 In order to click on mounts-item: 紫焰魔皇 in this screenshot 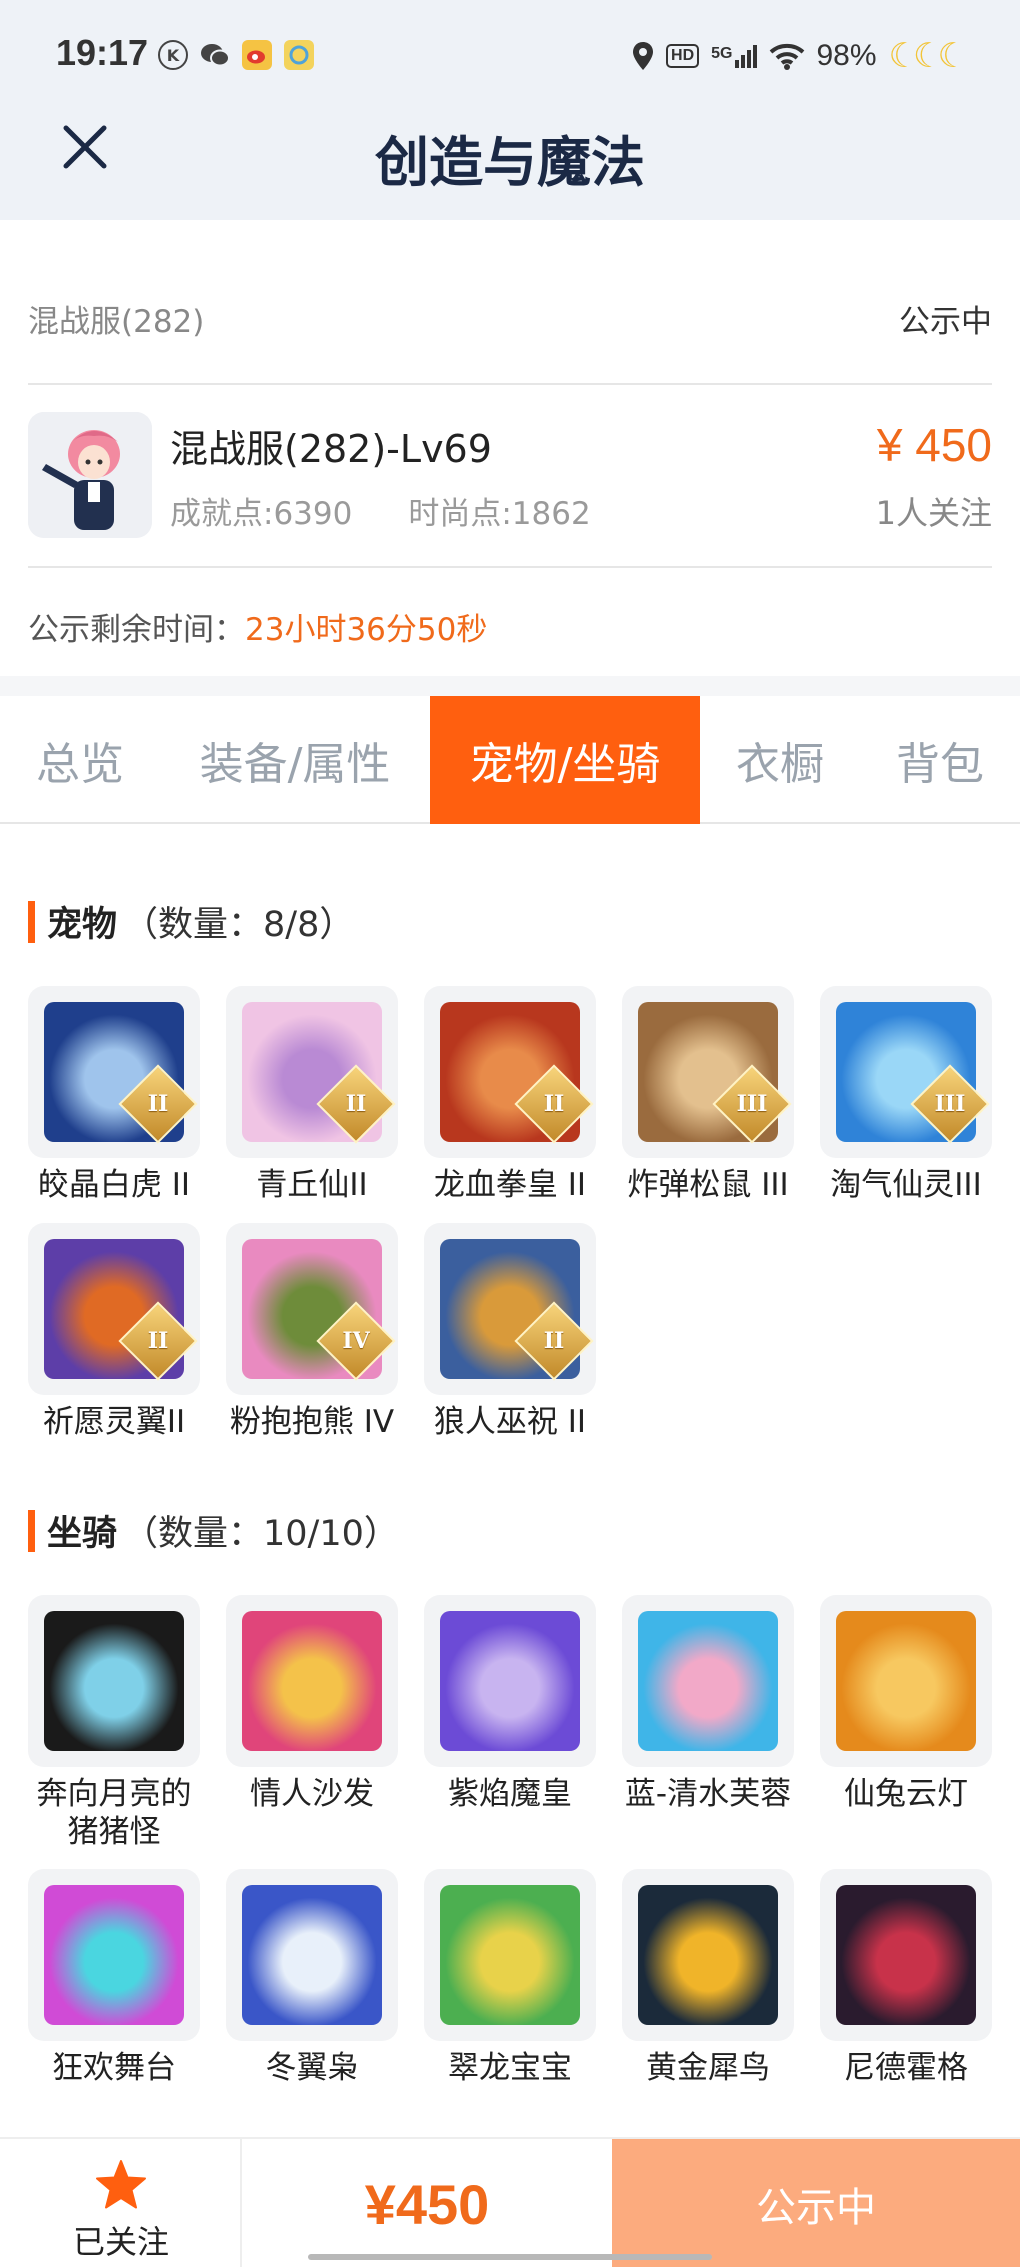, I will do `click(510, 1704)`.